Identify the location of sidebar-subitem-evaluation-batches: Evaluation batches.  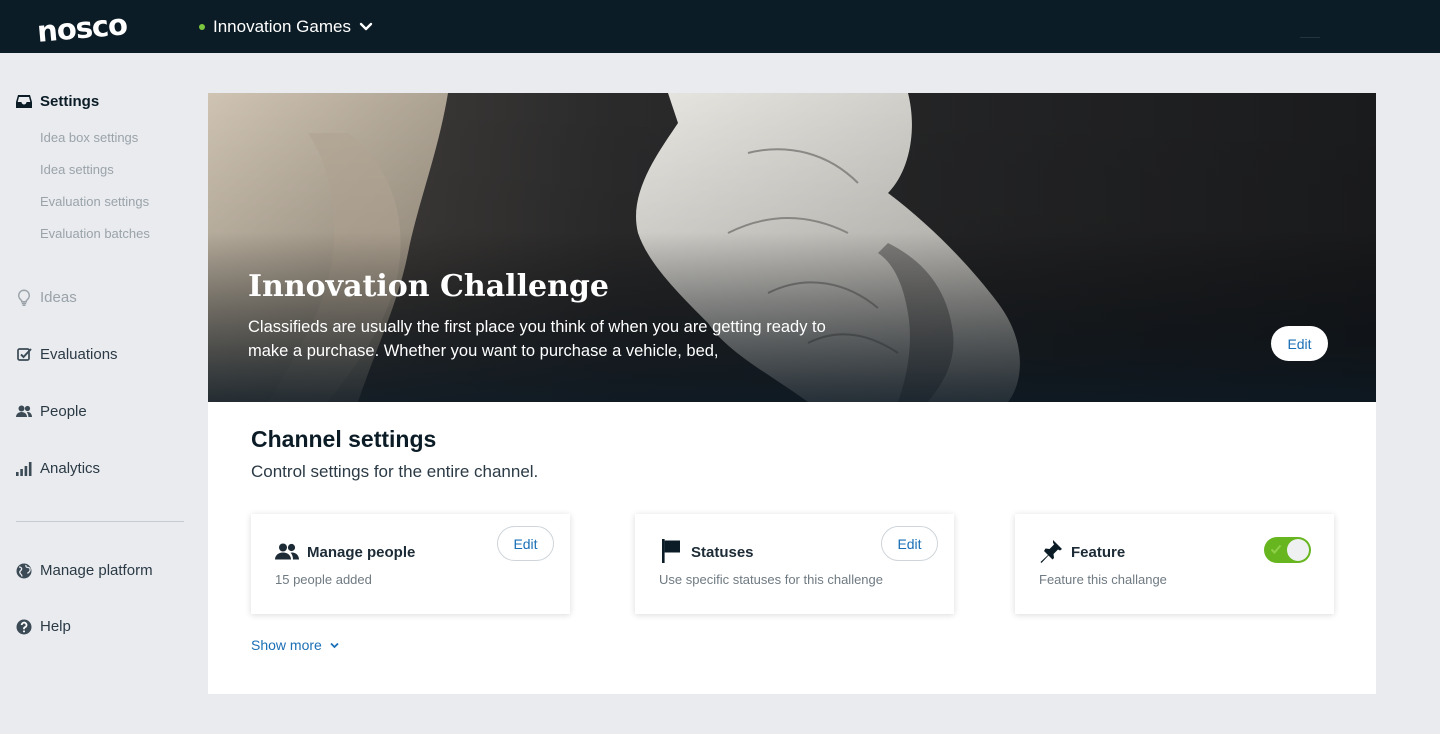
(95, 233).